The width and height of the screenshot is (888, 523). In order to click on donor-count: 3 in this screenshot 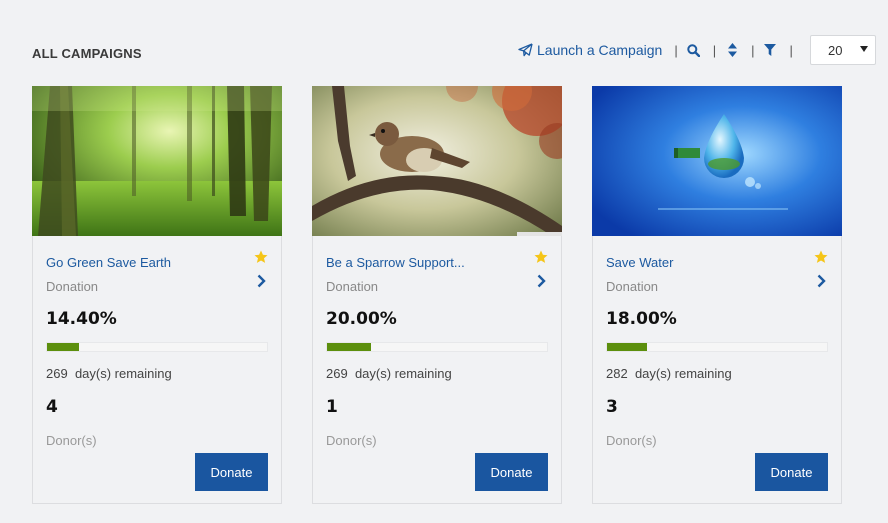, I will do `click(612, 407)`.